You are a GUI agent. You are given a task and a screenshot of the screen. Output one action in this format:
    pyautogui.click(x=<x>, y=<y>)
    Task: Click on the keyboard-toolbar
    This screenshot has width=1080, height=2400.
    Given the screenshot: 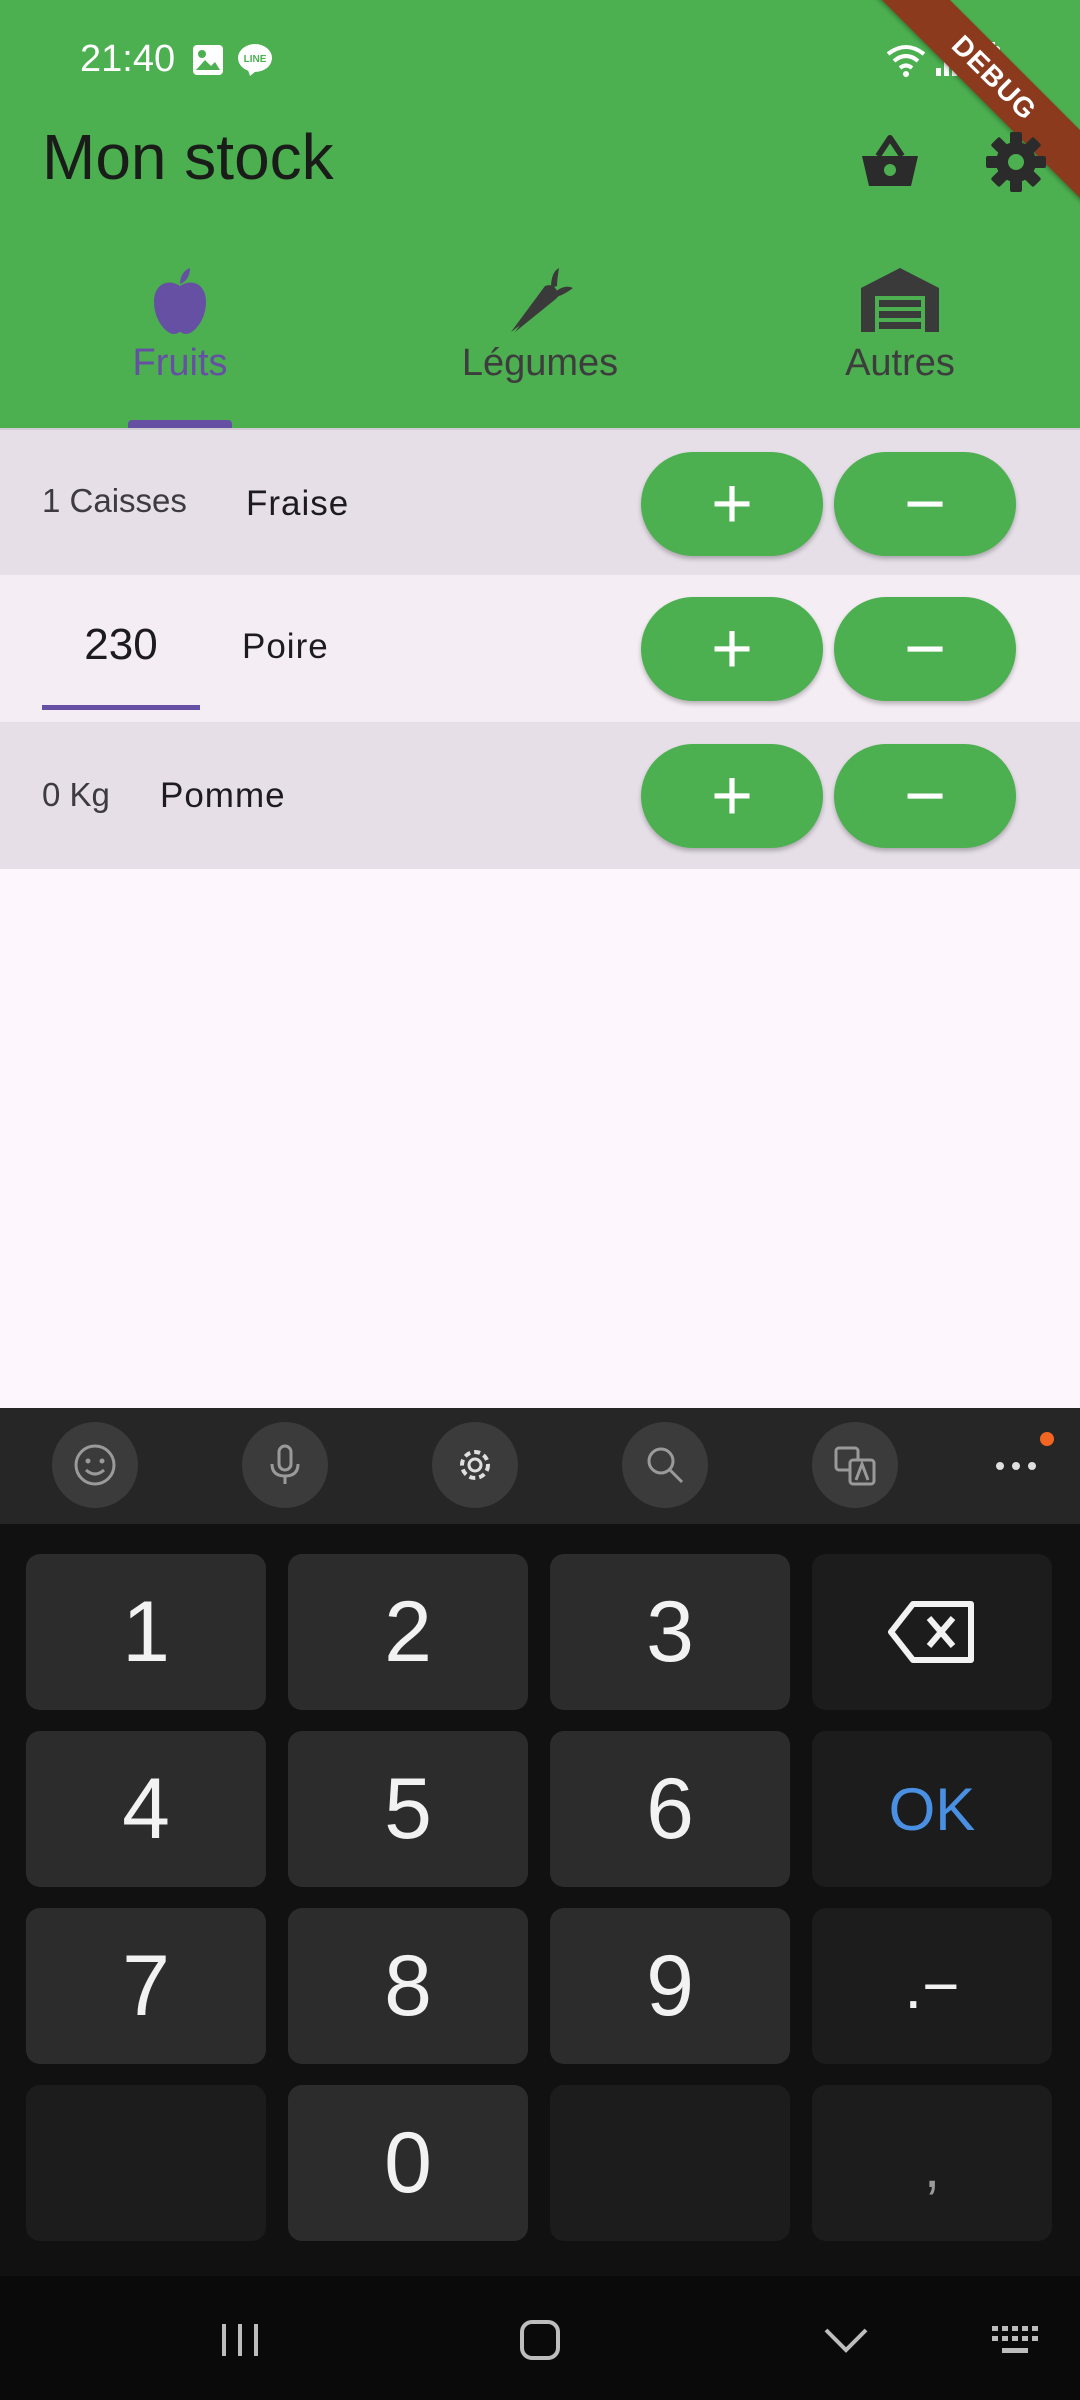 What is the action you would take?
    pyautogui.click(x=540, y=1466)
    